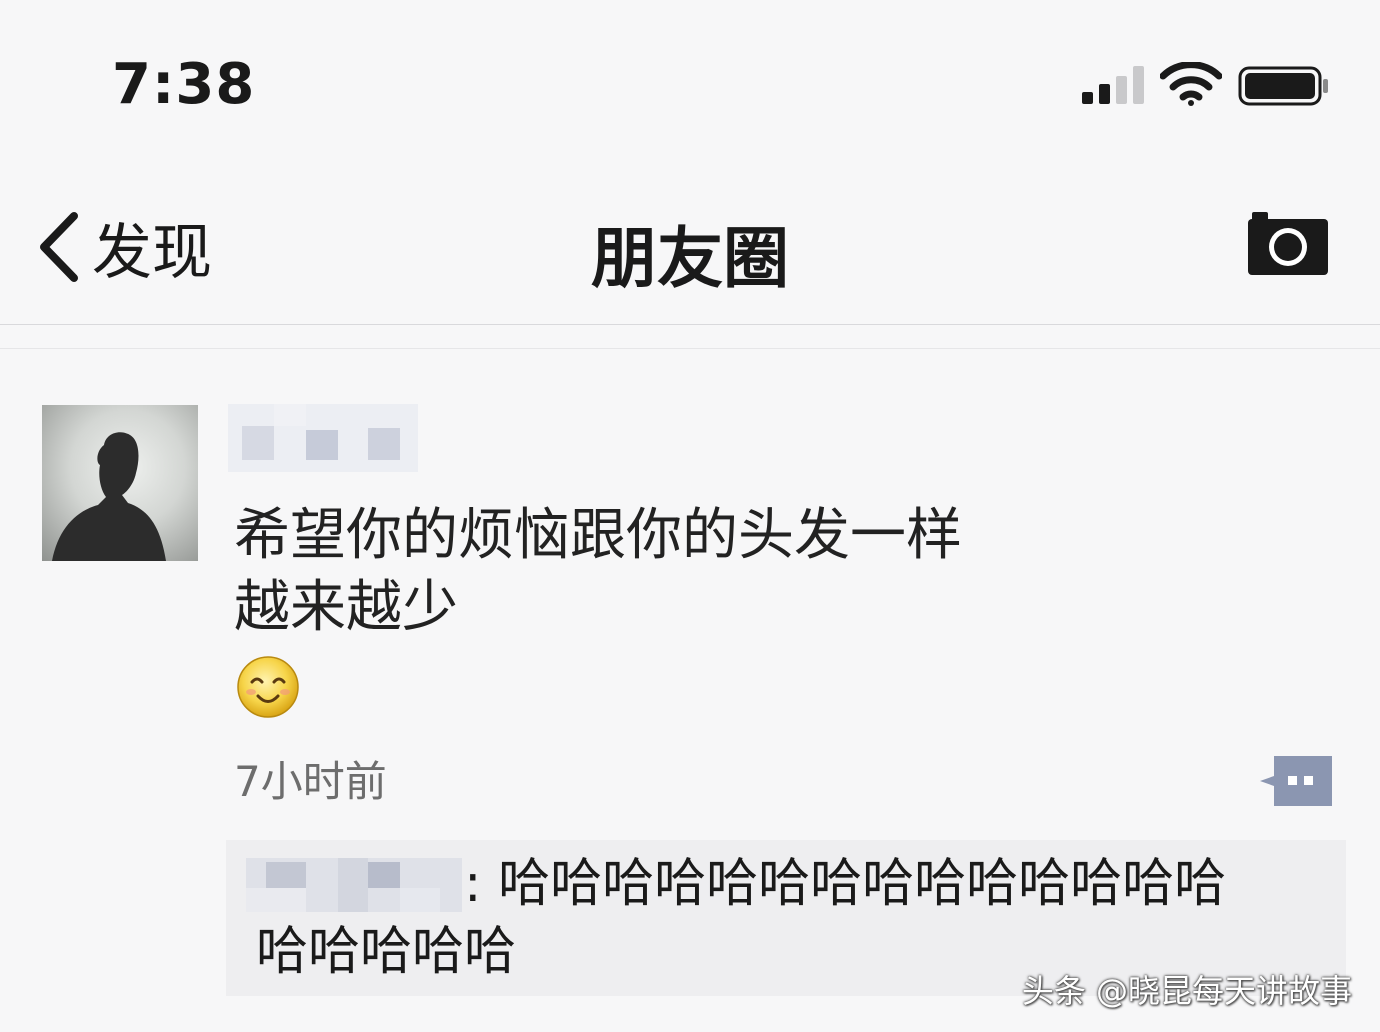 The width and height of the screenshot is (1380, 1032). What do you see at coordinates (310, 781) in the screenshot?
I see `post-timestamp: 7小时前` at bounding box center [310, 781].